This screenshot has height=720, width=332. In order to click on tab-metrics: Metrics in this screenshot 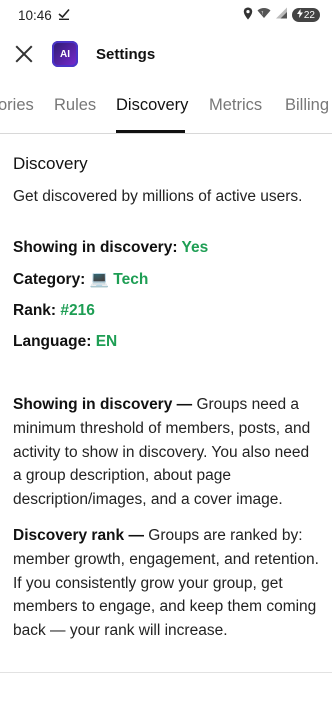, I will do `click(235, 105)`.